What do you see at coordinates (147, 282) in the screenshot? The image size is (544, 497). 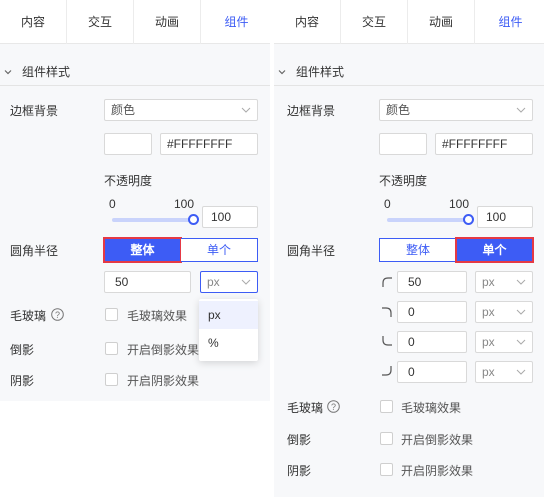 I see `radius-value-input: 50` at bounding box center [147, 282].